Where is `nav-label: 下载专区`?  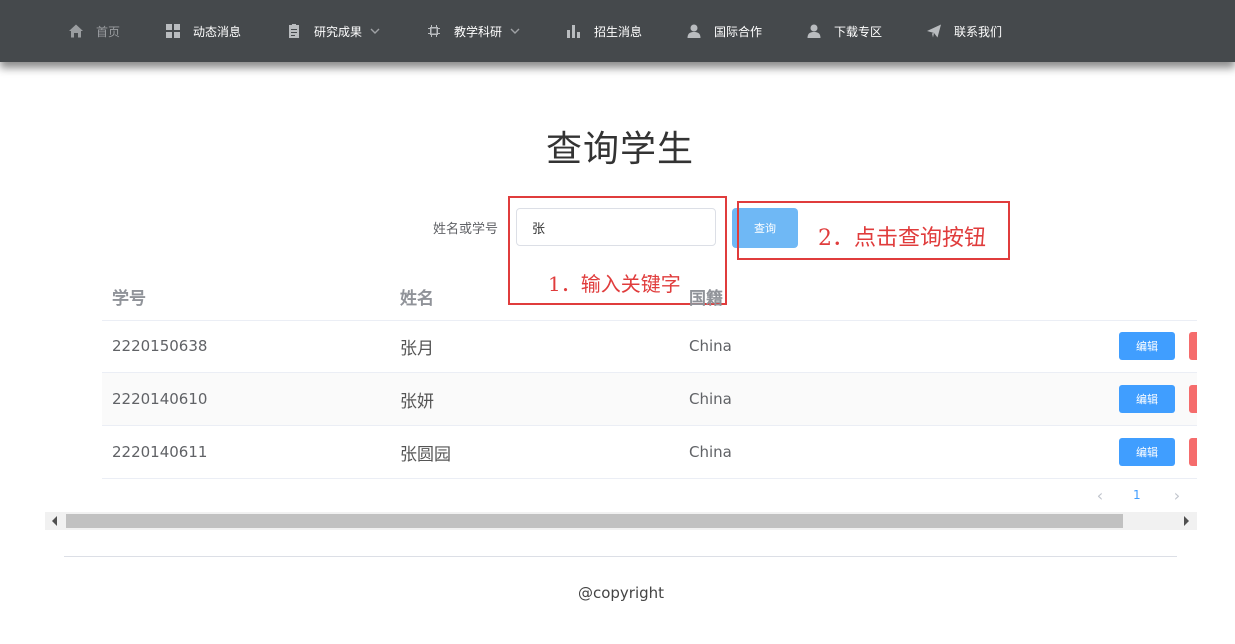
nav-label: 下载专区 is located at coordinates (858, 31).